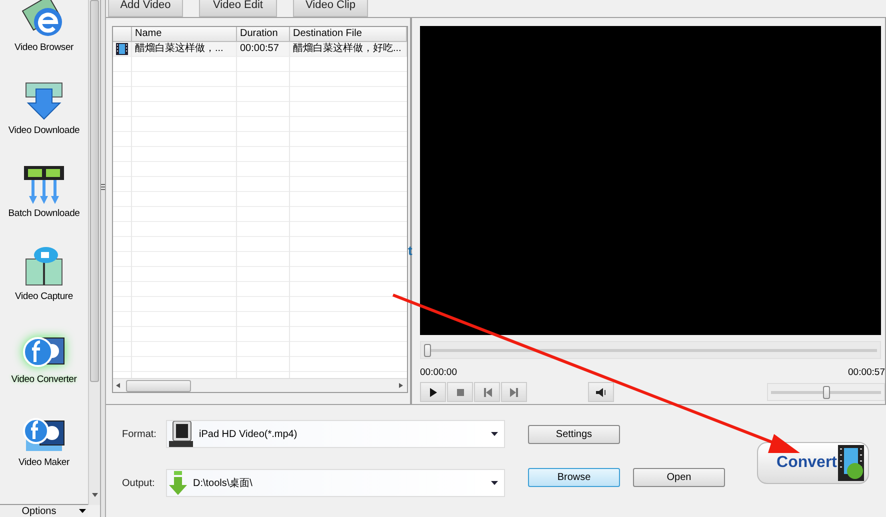  I want to click on film-refresh-icon, so click(851, 463).